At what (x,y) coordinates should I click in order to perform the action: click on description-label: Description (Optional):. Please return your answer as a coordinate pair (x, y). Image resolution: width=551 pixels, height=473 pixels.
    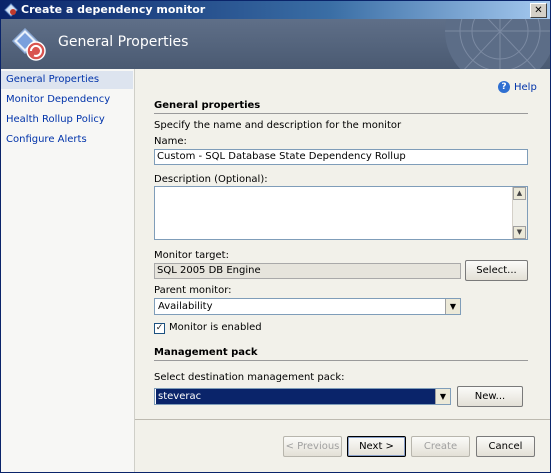
    Looking at the image, I should click on (211, 179).